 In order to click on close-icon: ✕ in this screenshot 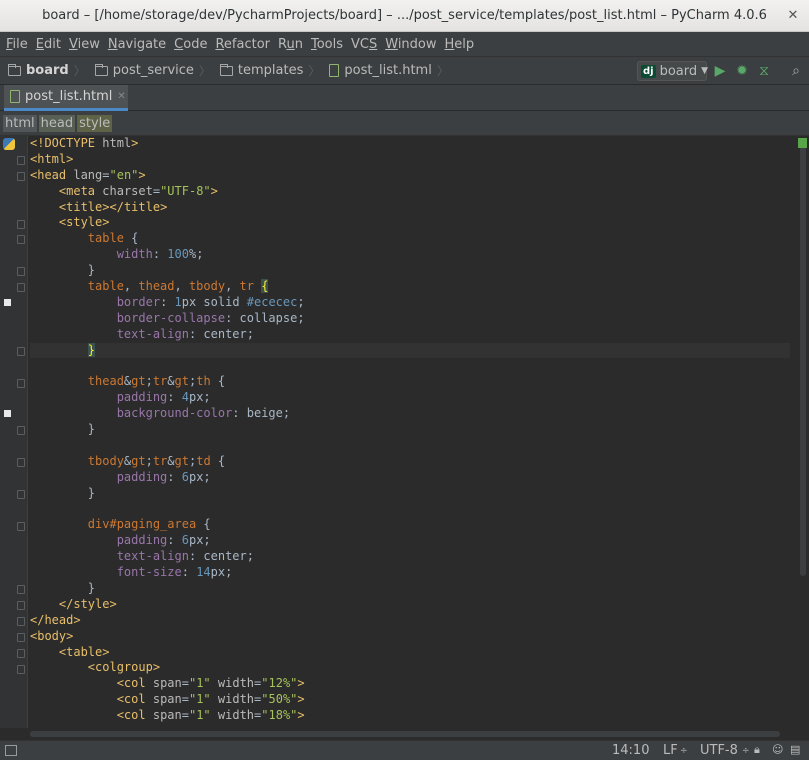, I will do `click(793, 16)`.